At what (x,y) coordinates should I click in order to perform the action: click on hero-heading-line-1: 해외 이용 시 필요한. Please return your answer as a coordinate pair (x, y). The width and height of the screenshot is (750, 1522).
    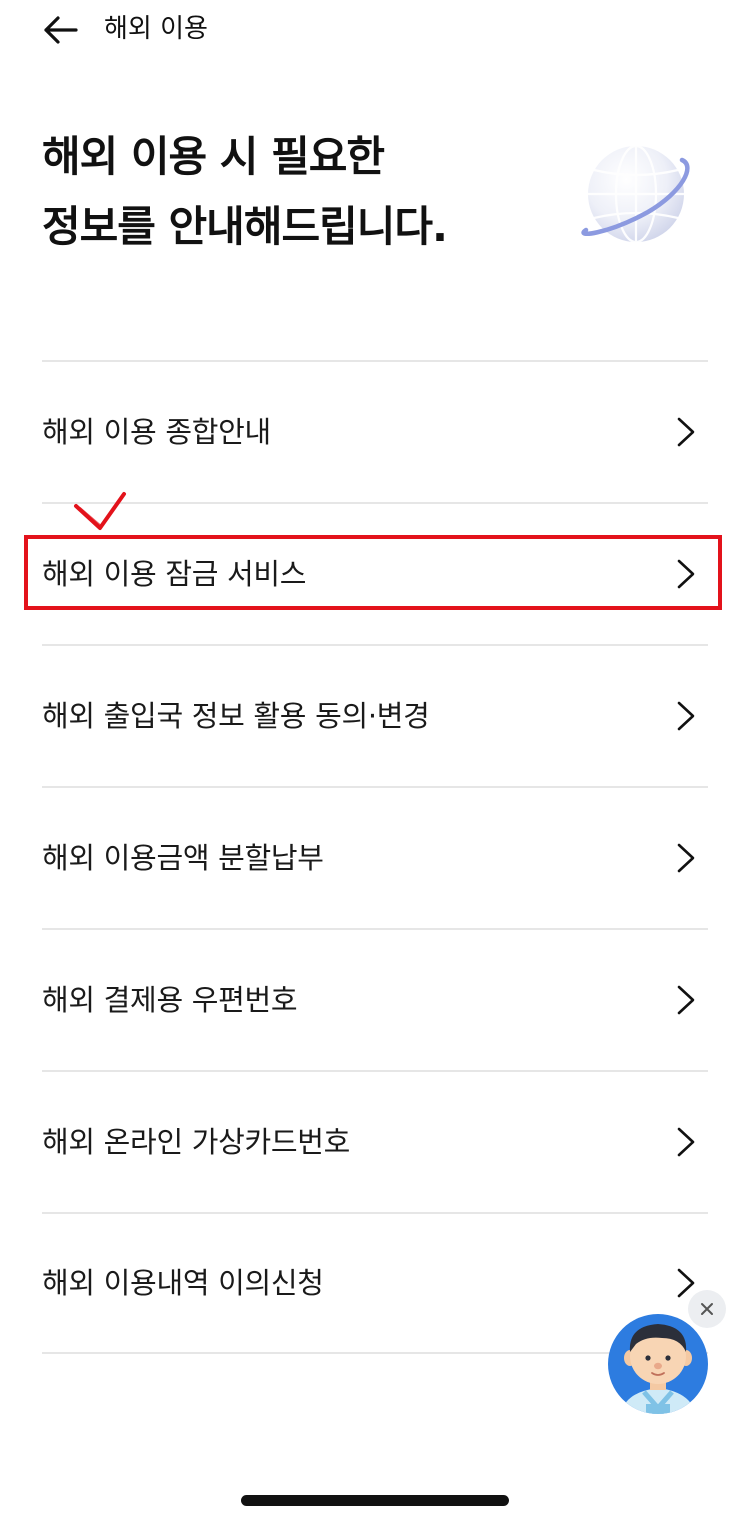
    Looking at the image, I should click on (213, 156).